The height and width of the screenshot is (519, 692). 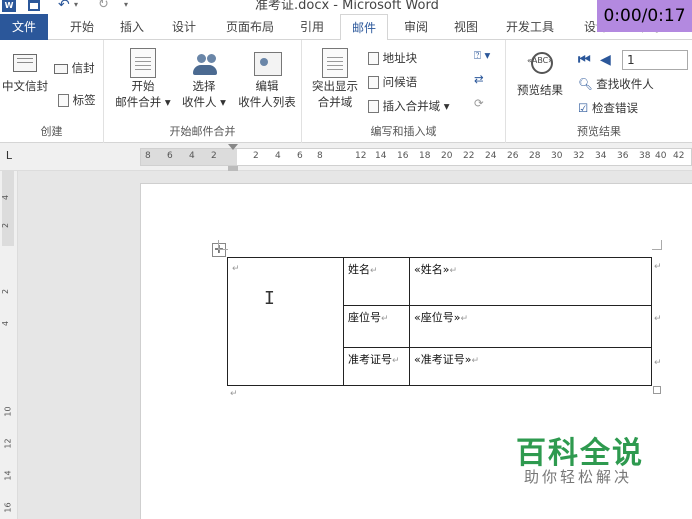 What do you see at coordinates (608, 108) in the screenshot?
I see `check-errors-button: ☑ 检查错误` at bounding box center [608, 108].